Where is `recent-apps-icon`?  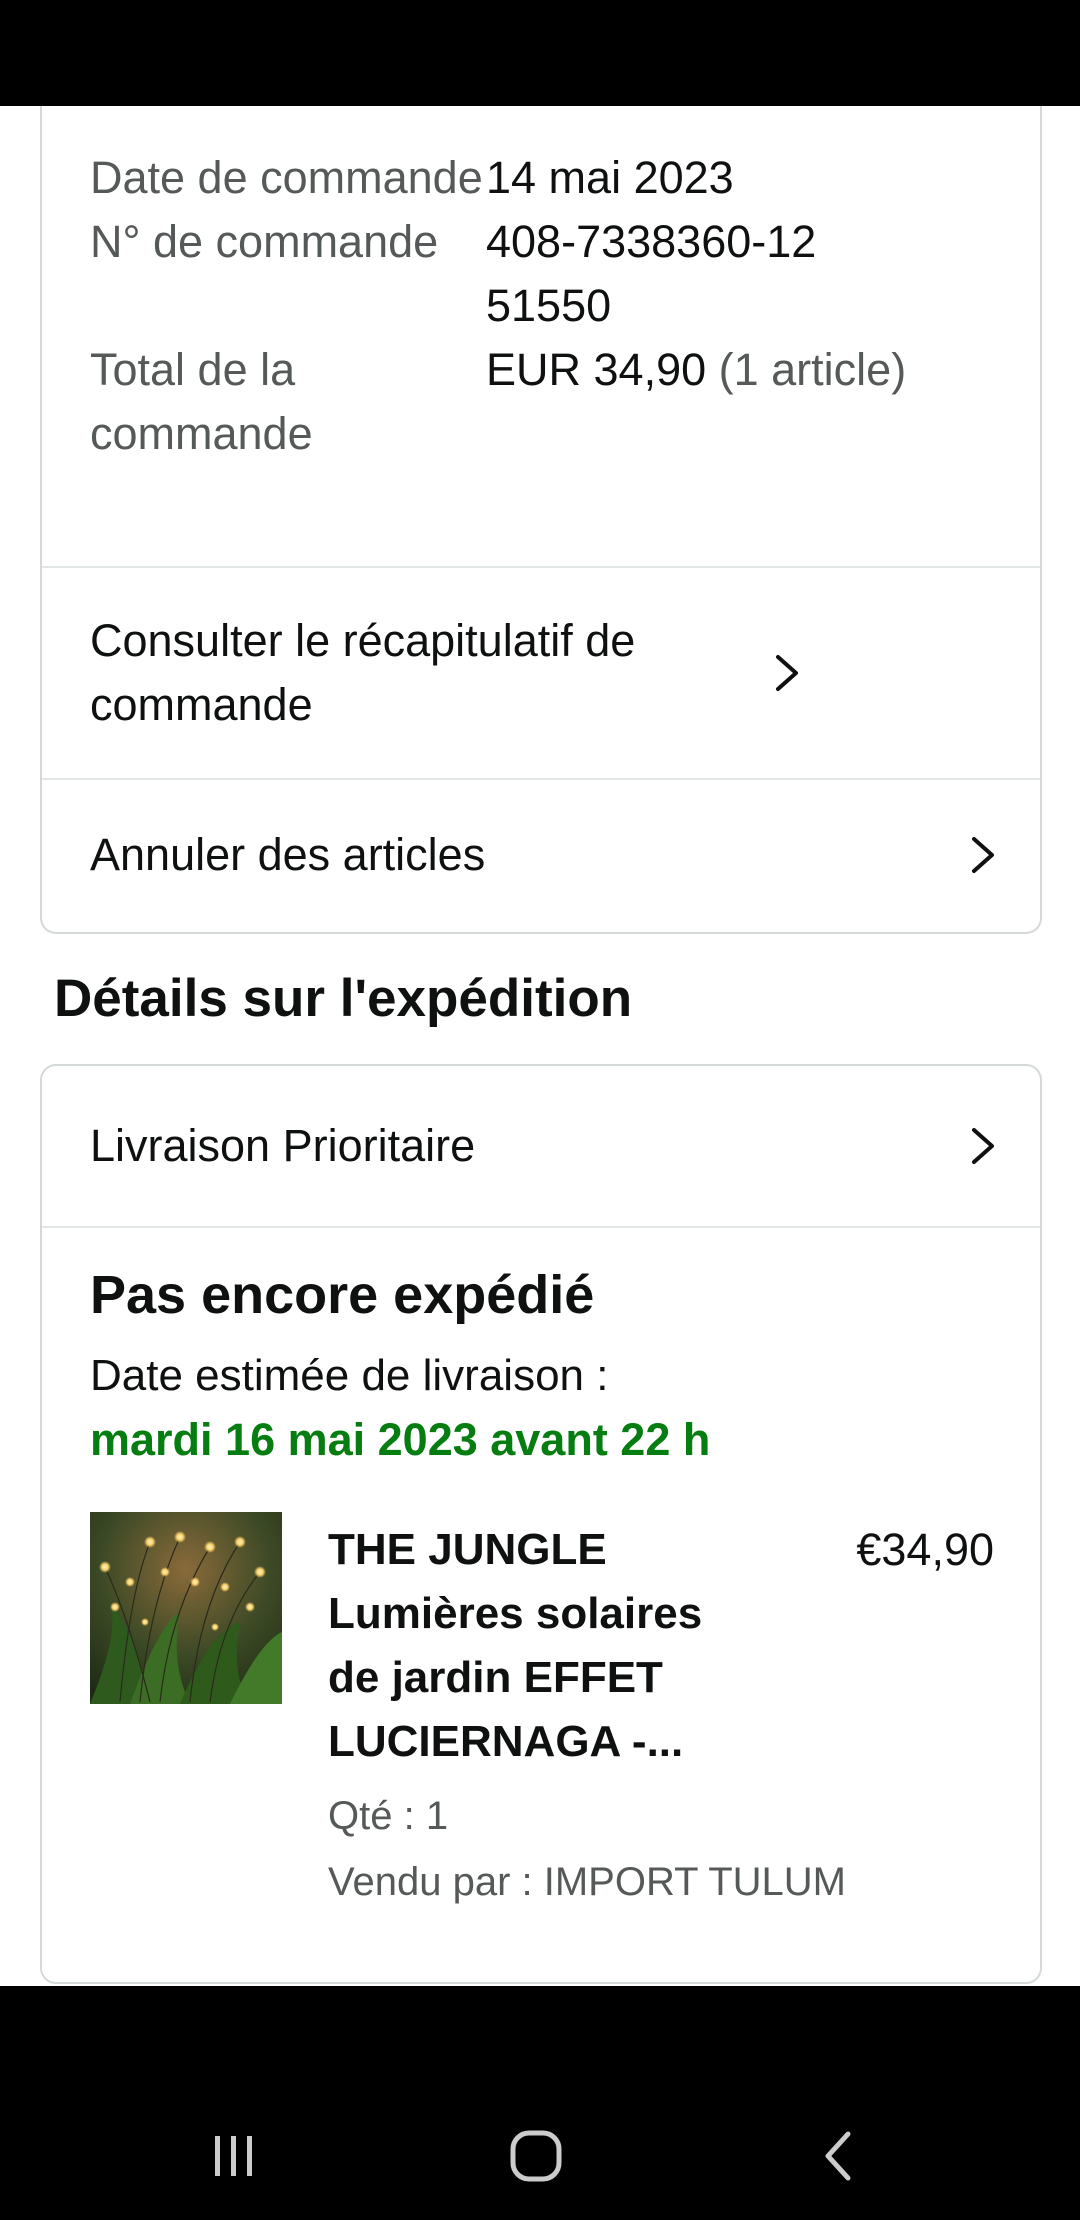 recent-apps-icon is located at coordinates (233, 2156).